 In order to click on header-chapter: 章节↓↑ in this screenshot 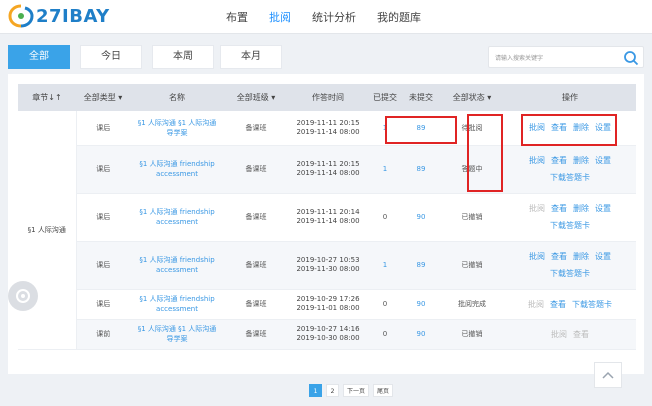, I will do `click(47, 97)`.